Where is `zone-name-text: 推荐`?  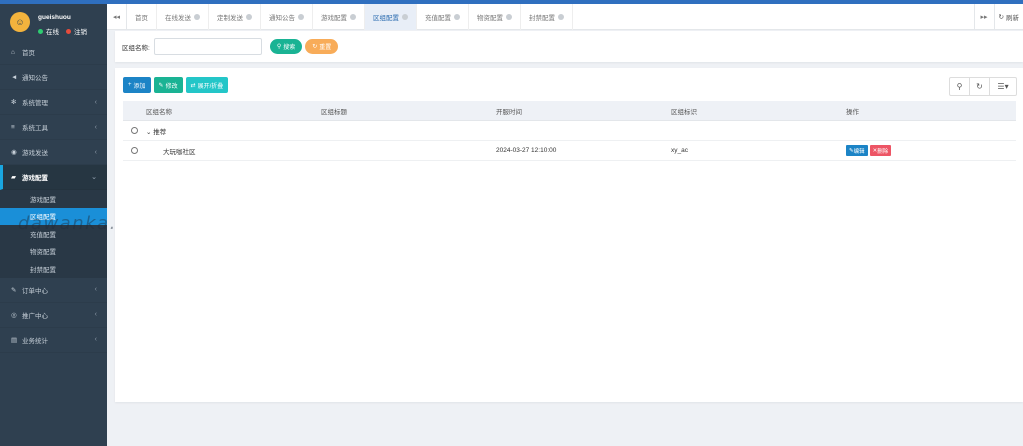 zone-name-text: 推荐 is located at coordinates (160, 132).